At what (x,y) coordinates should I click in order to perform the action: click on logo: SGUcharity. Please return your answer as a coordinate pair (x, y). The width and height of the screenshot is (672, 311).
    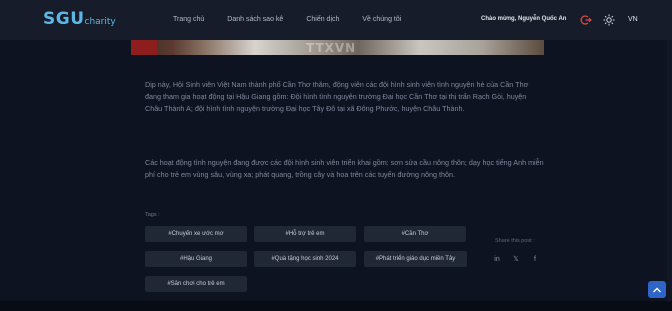
    Looking at the image, I should click on (79, 19).